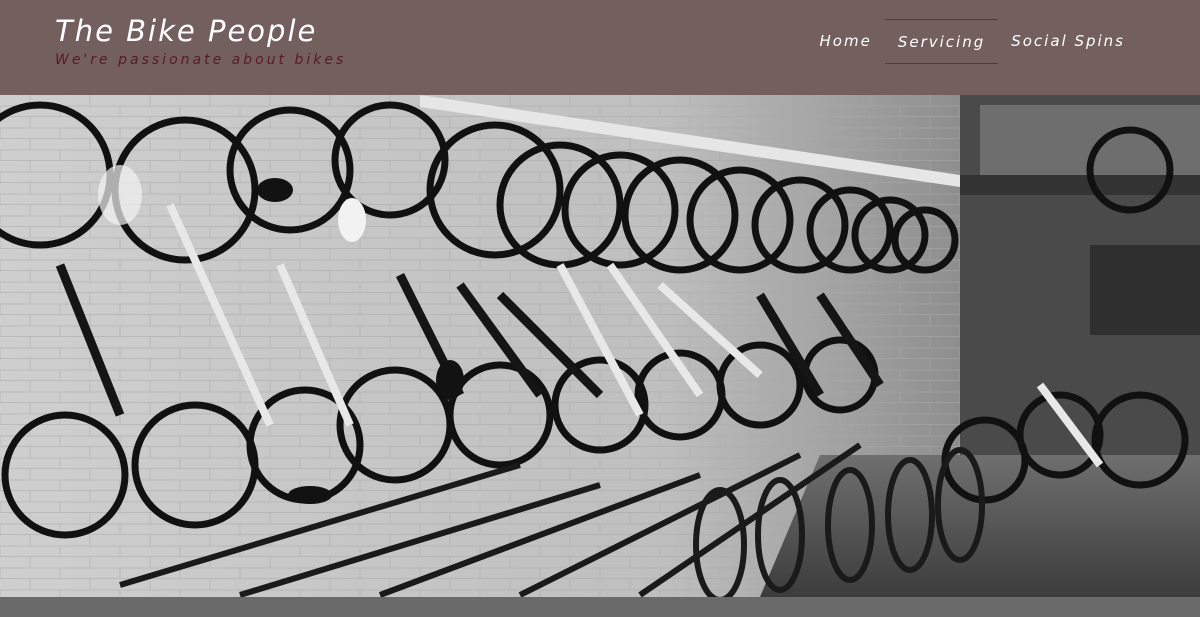 This screenshot has width=1200, height=617. I want to click on nav-servicing: Servicing, so click(941, 41).